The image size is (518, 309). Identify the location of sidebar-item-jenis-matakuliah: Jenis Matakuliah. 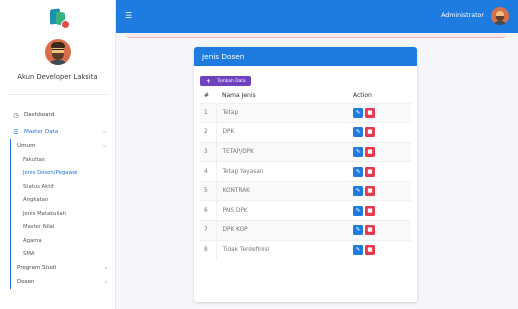
(63, 214).